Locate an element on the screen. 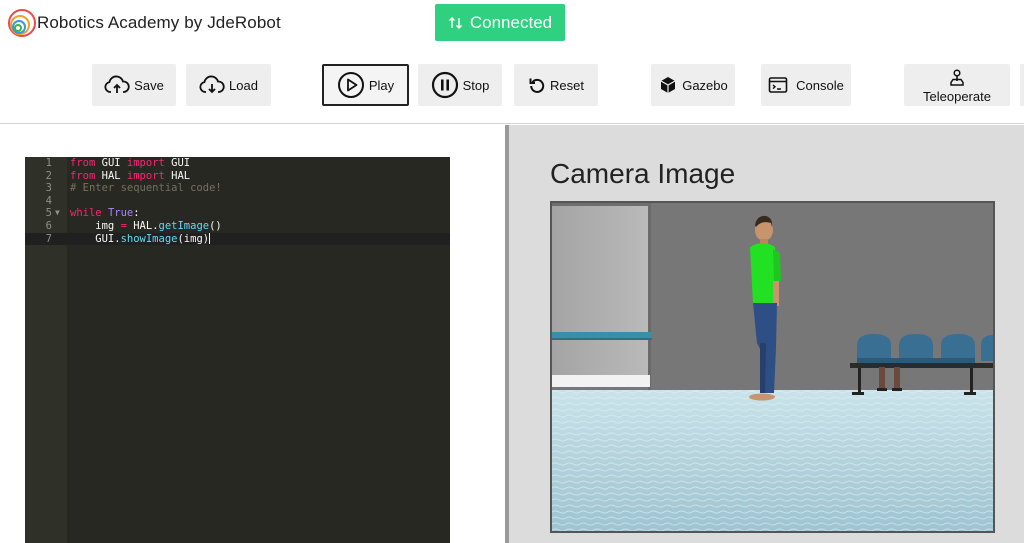 The height and width of the screenshot is (543, 1024). terminal-icon is located at coordinates (778, 85).